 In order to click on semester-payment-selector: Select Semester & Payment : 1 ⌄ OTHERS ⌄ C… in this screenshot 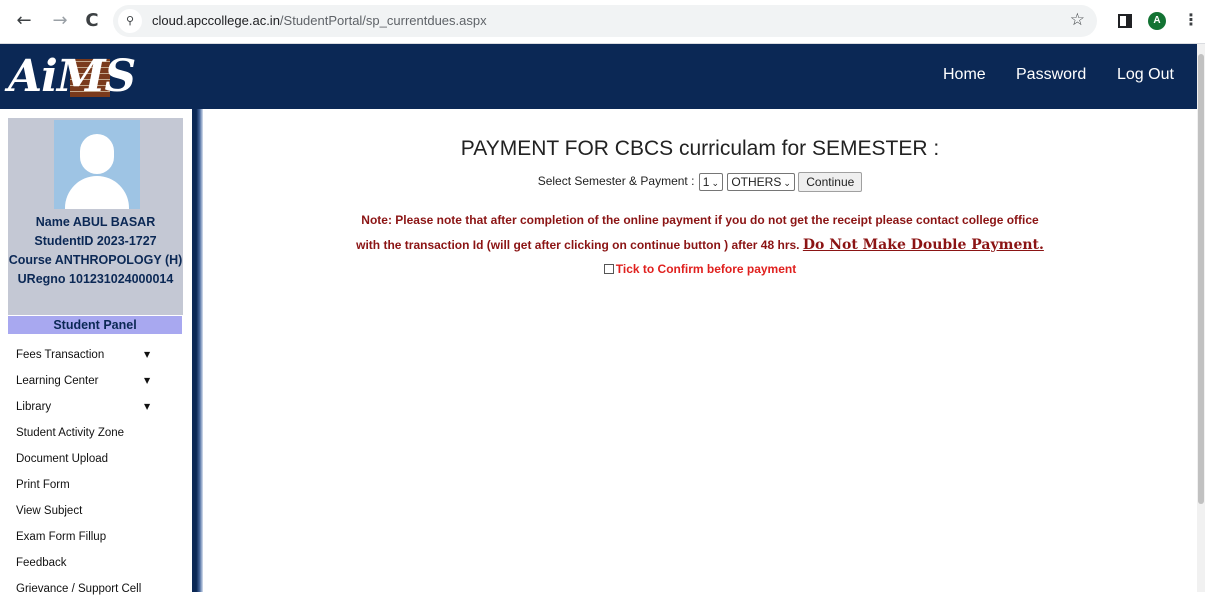, I will do `click(700, 182)`.